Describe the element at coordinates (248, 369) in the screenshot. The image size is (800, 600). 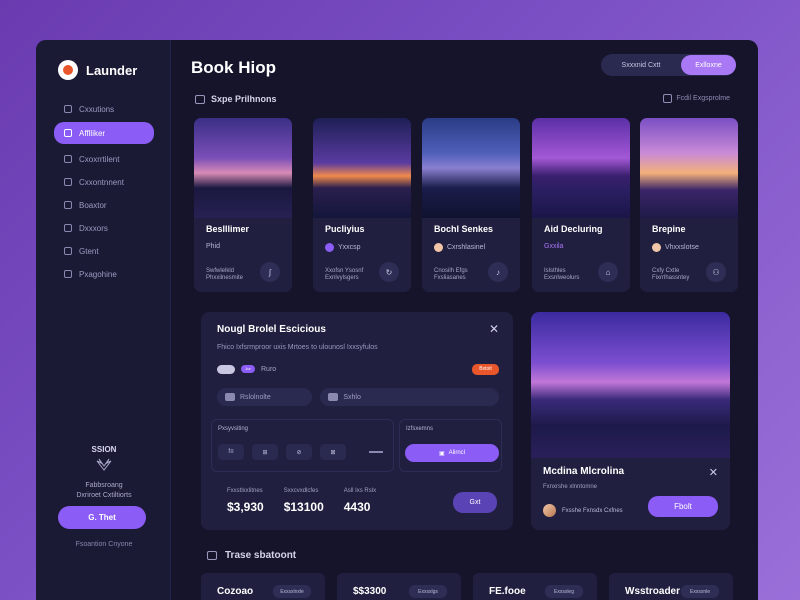
I see `toggle-pill: Jur` at that location.